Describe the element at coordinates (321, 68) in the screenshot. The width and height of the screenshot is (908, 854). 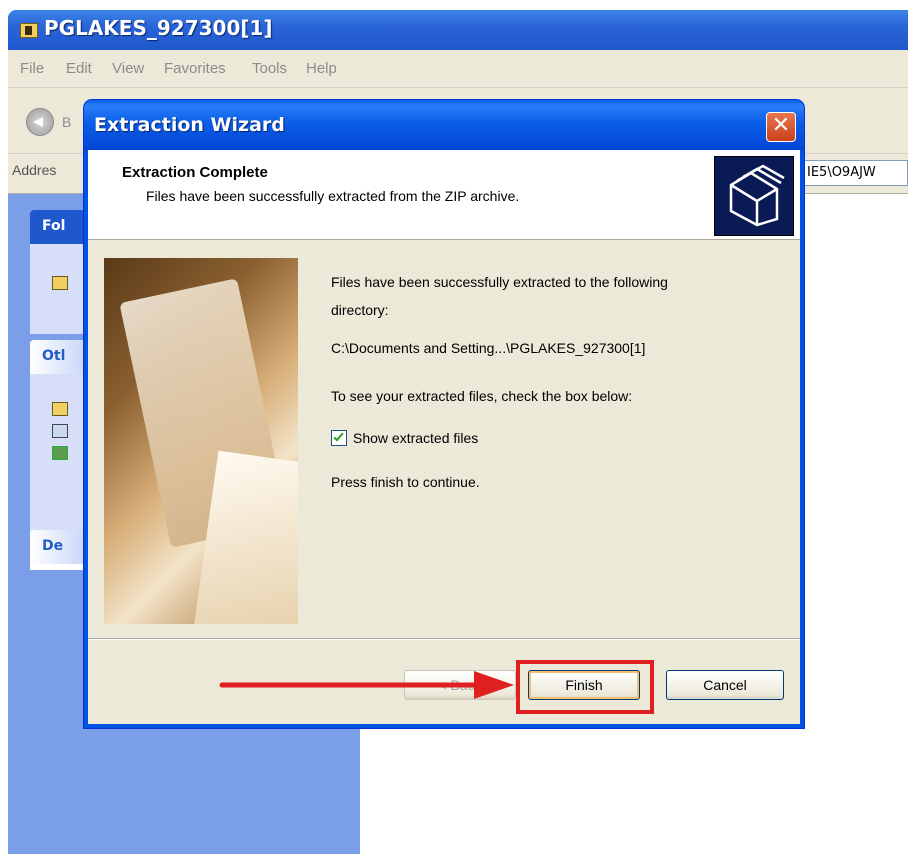
I see `menu-help: Help` at that location.